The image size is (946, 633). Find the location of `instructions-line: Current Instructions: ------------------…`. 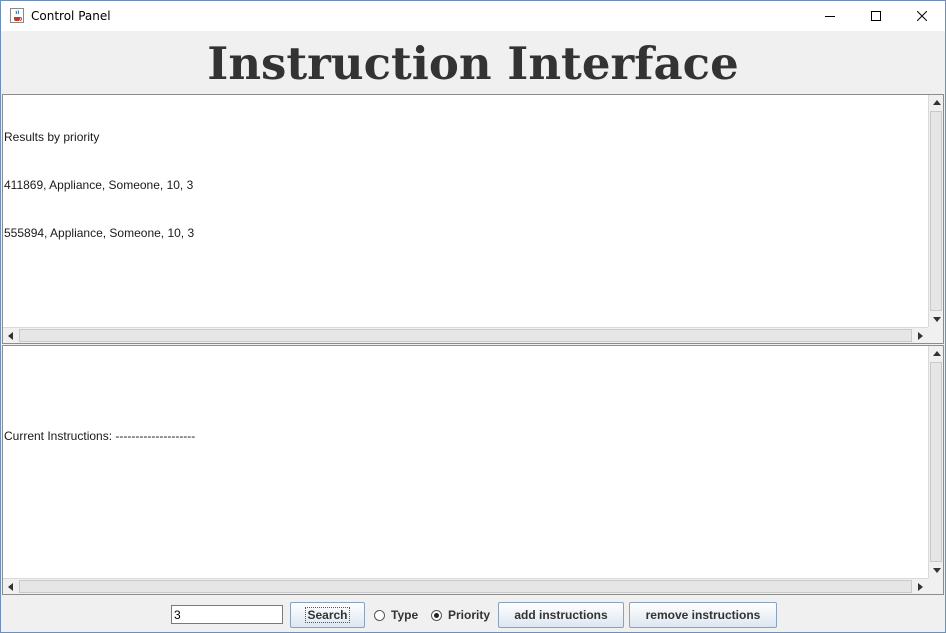

instructions-line: Current Instructions: ------------------… is located at coordinates (100, 436).